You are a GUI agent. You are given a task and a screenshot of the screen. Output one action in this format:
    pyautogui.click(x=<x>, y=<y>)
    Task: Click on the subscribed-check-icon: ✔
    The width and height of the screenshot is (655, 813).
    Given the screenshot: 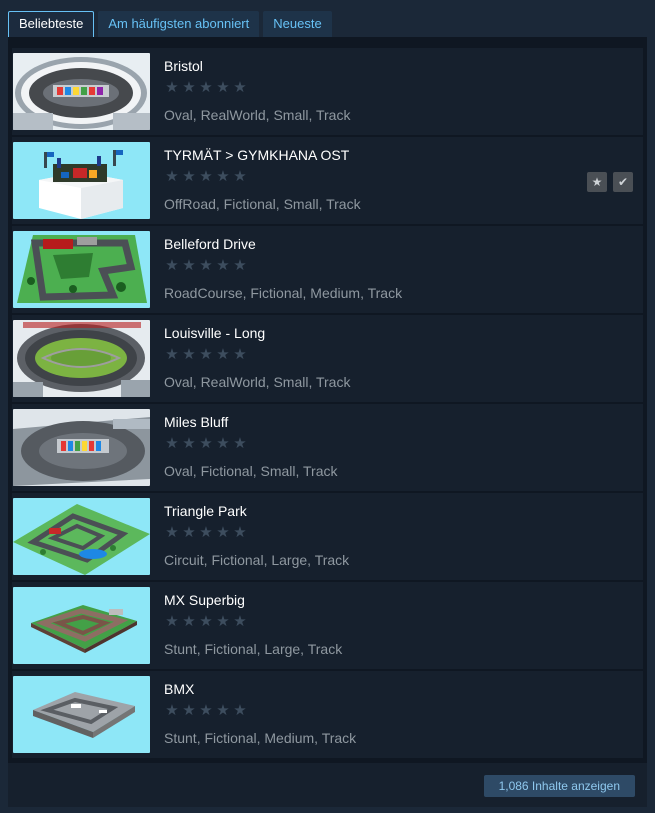 What is the action you would take?
    pyautogui.click(x=623, y=182)
    